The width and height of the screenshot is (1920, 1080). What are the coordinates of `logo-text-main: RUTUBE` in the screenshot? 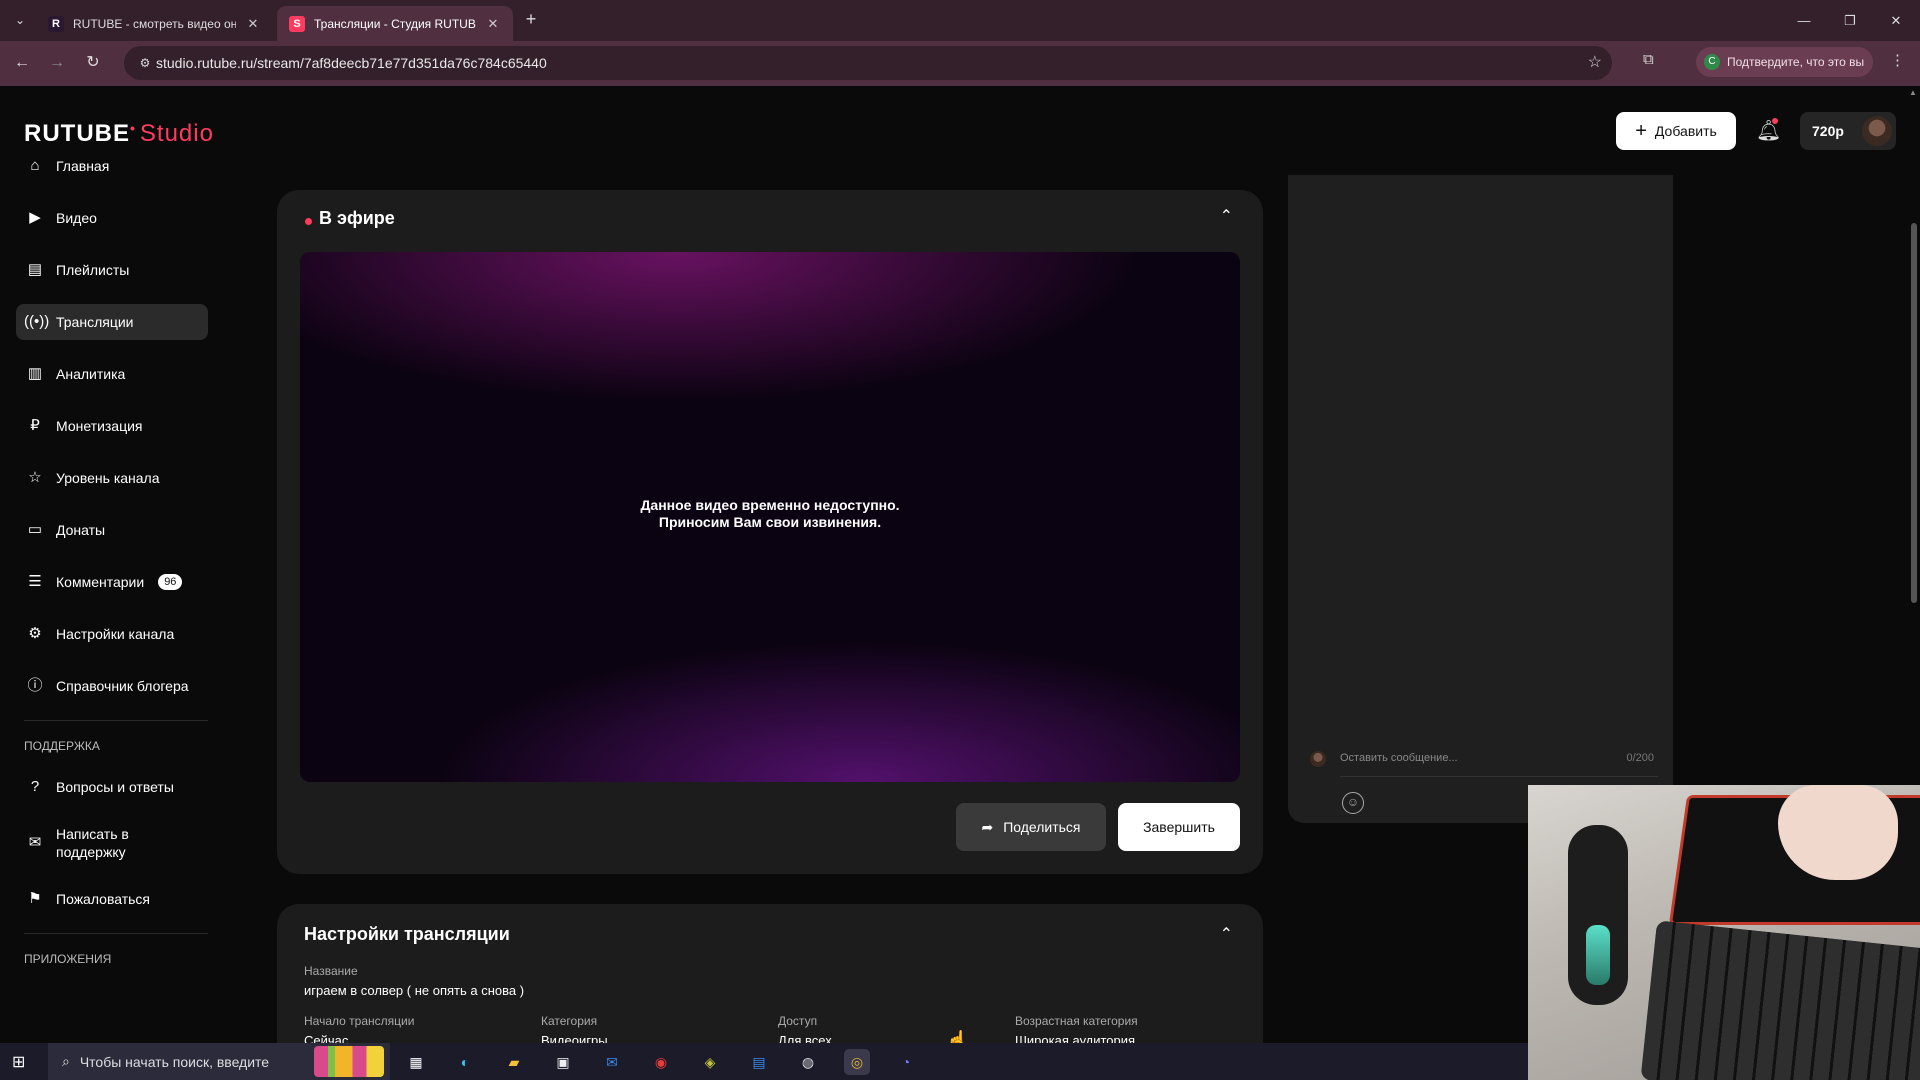 It's located at (77, 133).